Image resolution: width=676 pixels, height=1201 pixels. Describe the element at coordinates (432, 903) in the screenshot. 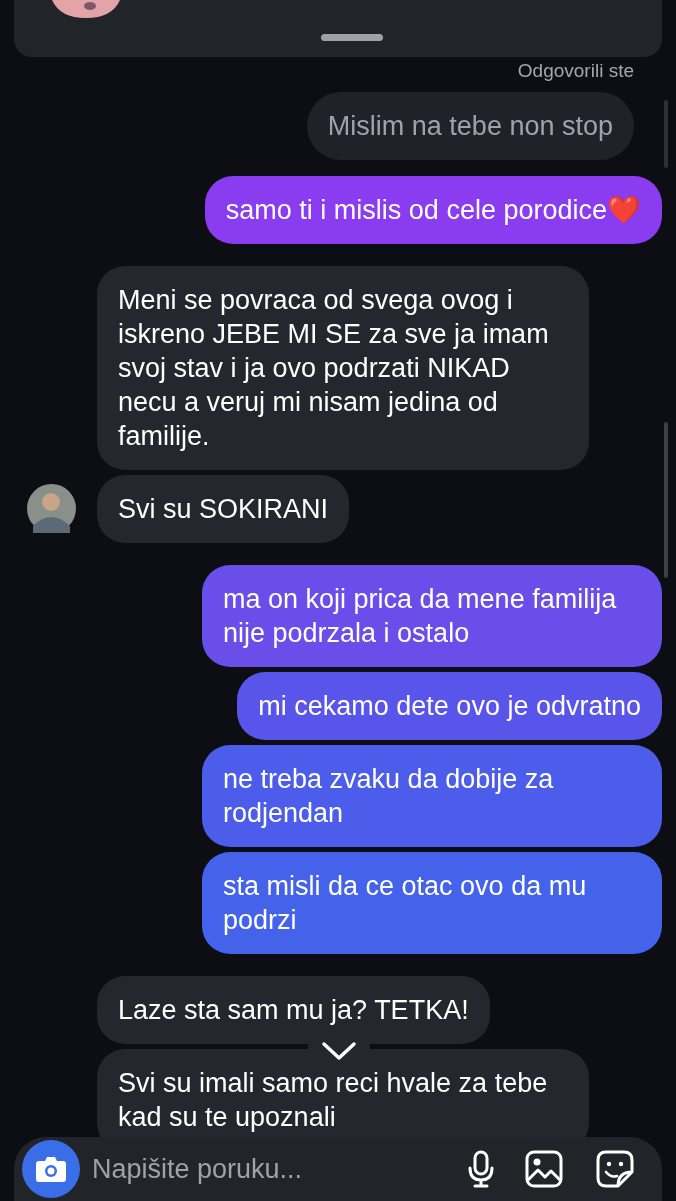

I see `sent-message: sta misli da ce otac ovo da mu podrzi` at that location.